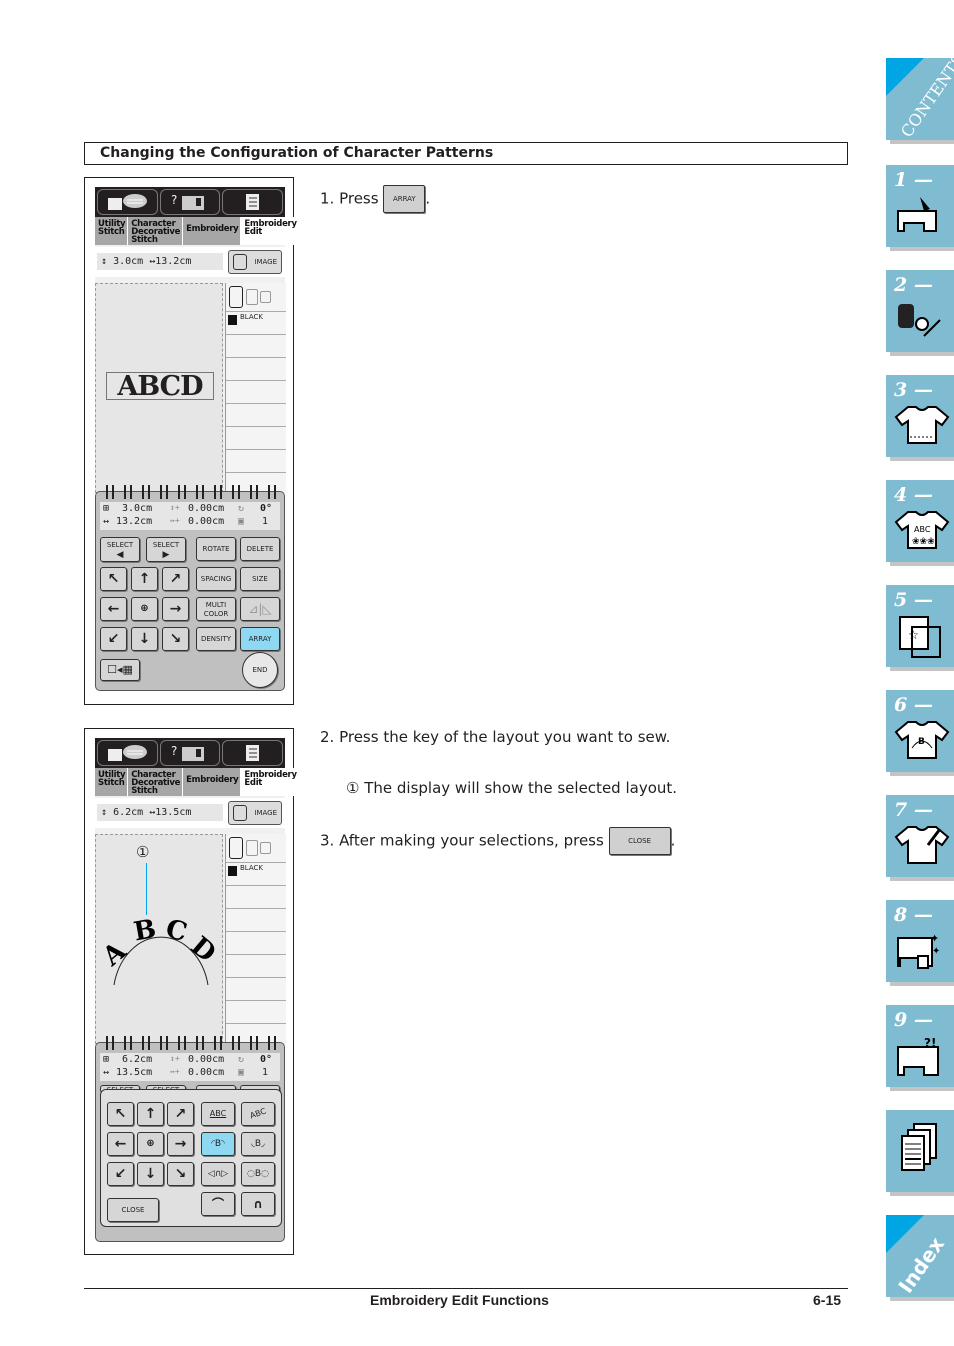 This screenshot has height=1346, width=954. Describe the element at coordinates (265, 813) in the screenshot. I see `image-button-label: IMAGE` at that location.